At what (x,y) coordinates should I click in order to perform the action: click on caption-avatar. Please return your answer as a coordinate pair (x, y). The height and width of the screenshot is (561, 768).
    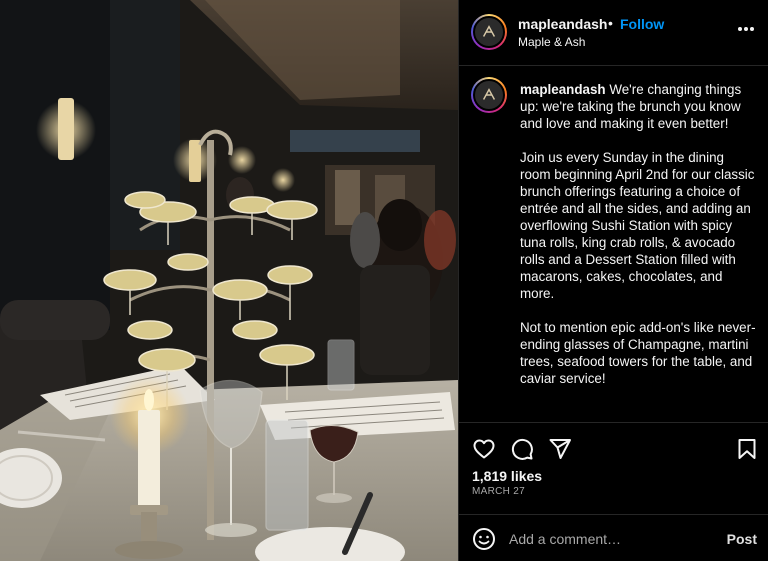
    Looking at the image, I should click on (489, 95).